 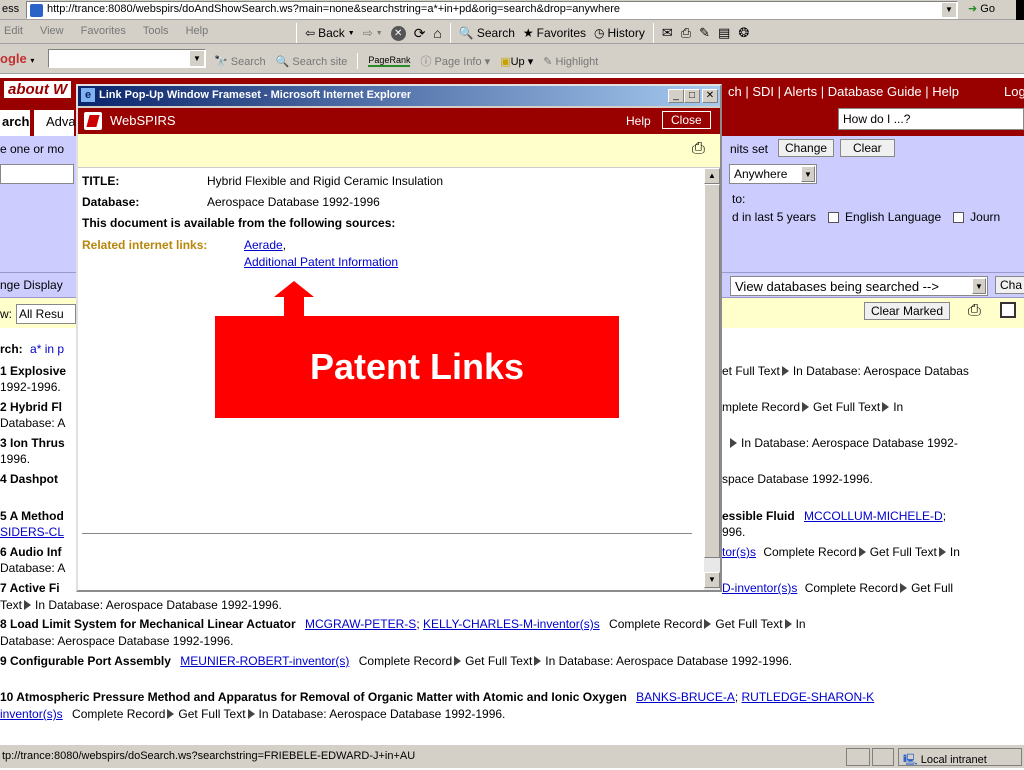 I want to click on search-button: 🔍 Search, so click(x=487, y=33).